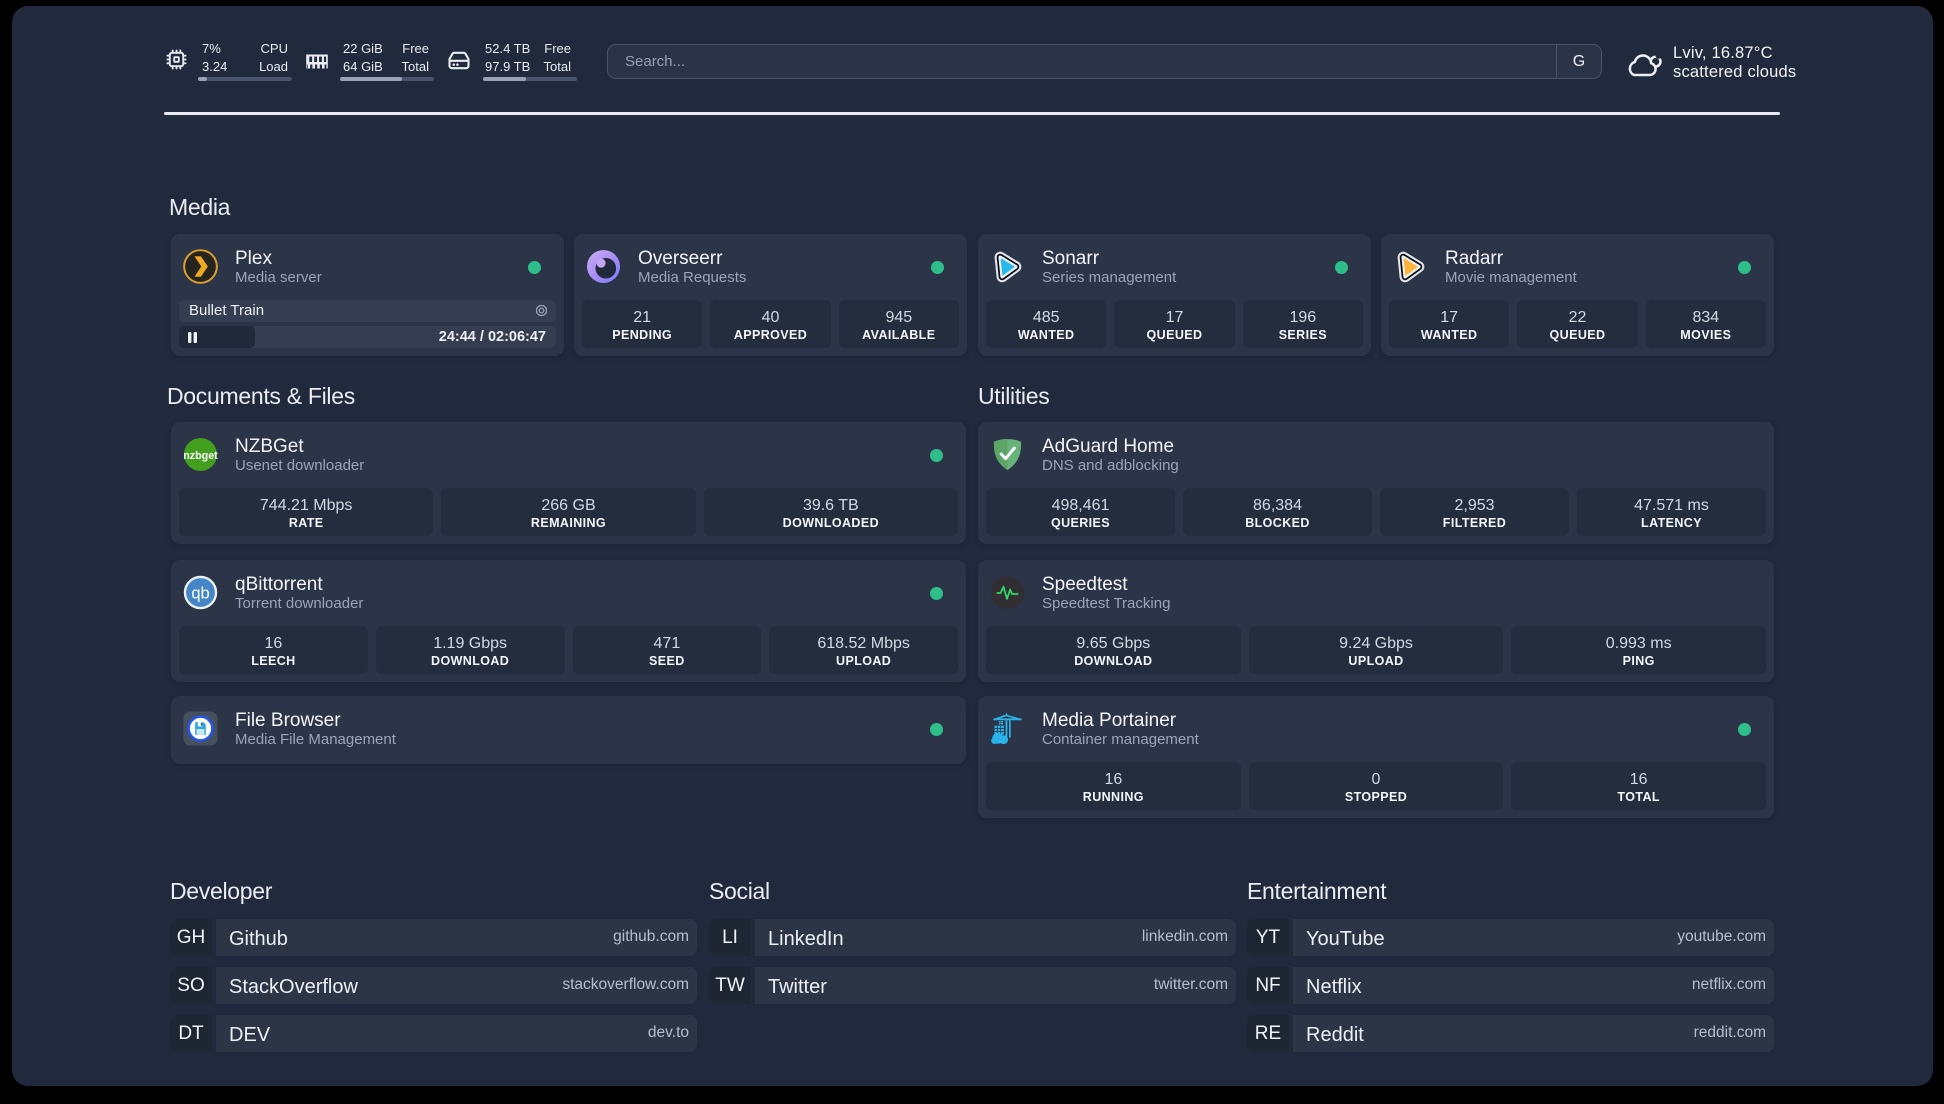  Describe the element at coordinates (200, 456) in the screenshot. I see `svg-text: nzbget` at that location.